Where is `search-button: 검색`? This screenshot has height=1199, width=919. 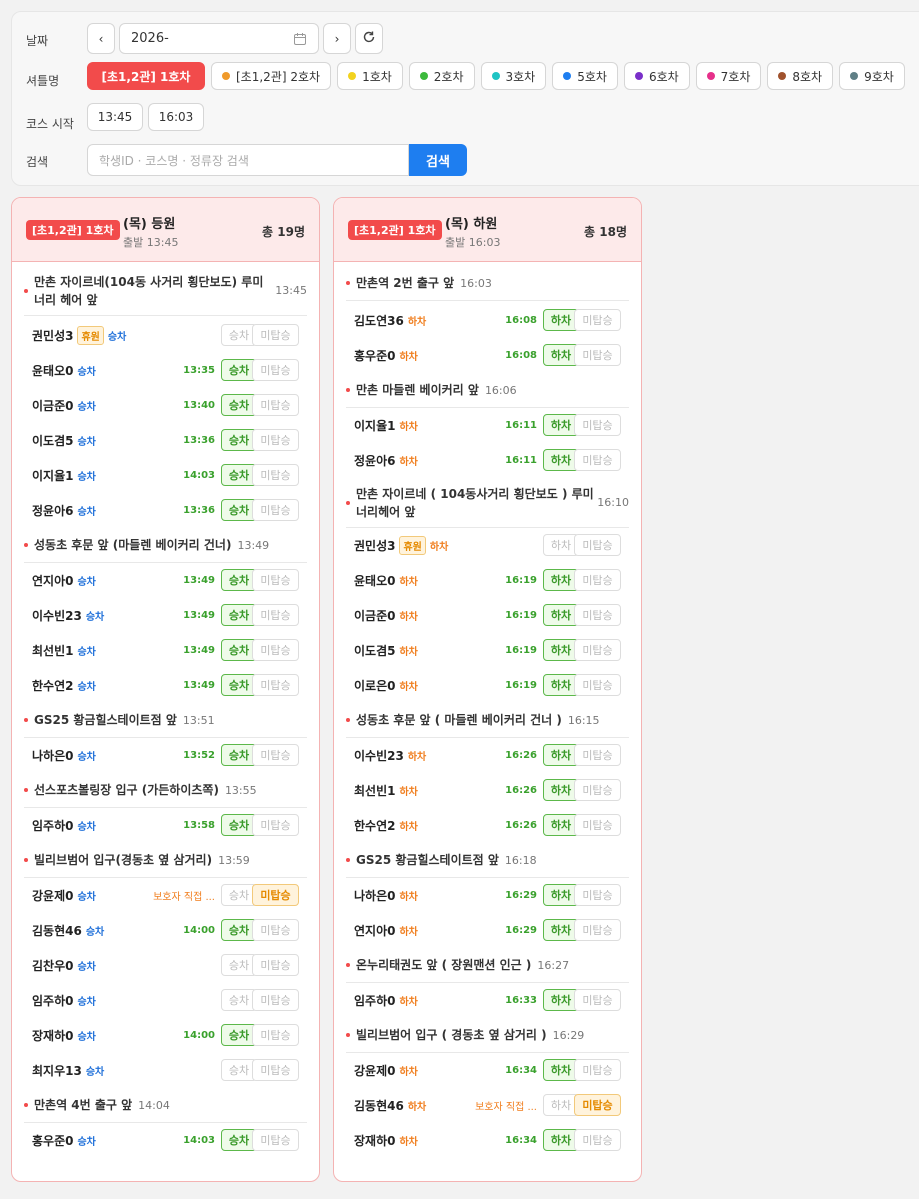 search-button: 검색 is located at coordinates (438, 160).